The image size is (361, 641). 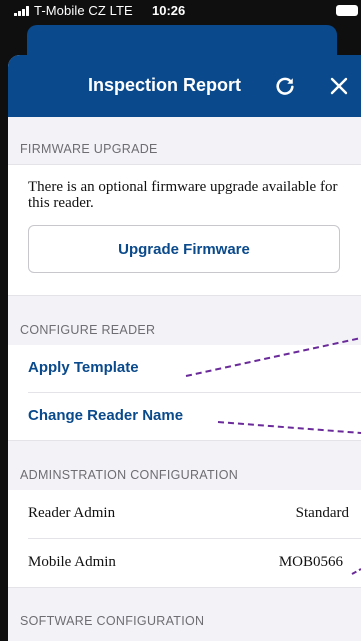 I want to click on page-title: Inspection Report, so click(x=165, y=85).